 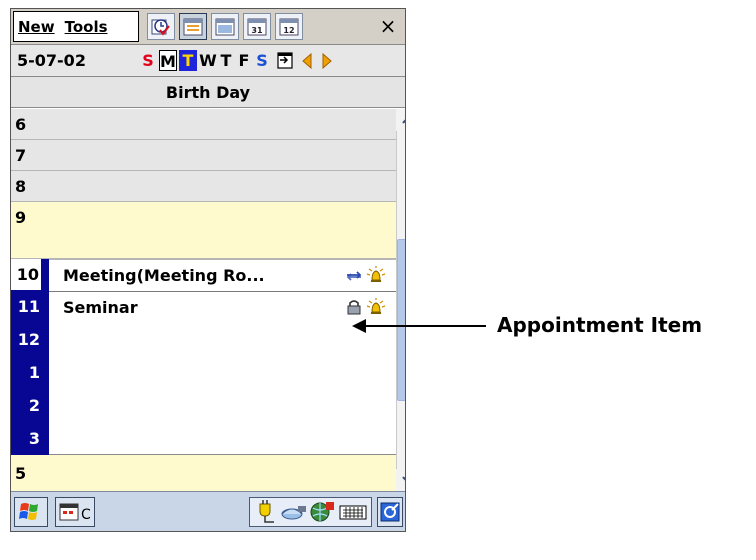 I want to click on year-view-button: 12, so click(x=289, y=26).